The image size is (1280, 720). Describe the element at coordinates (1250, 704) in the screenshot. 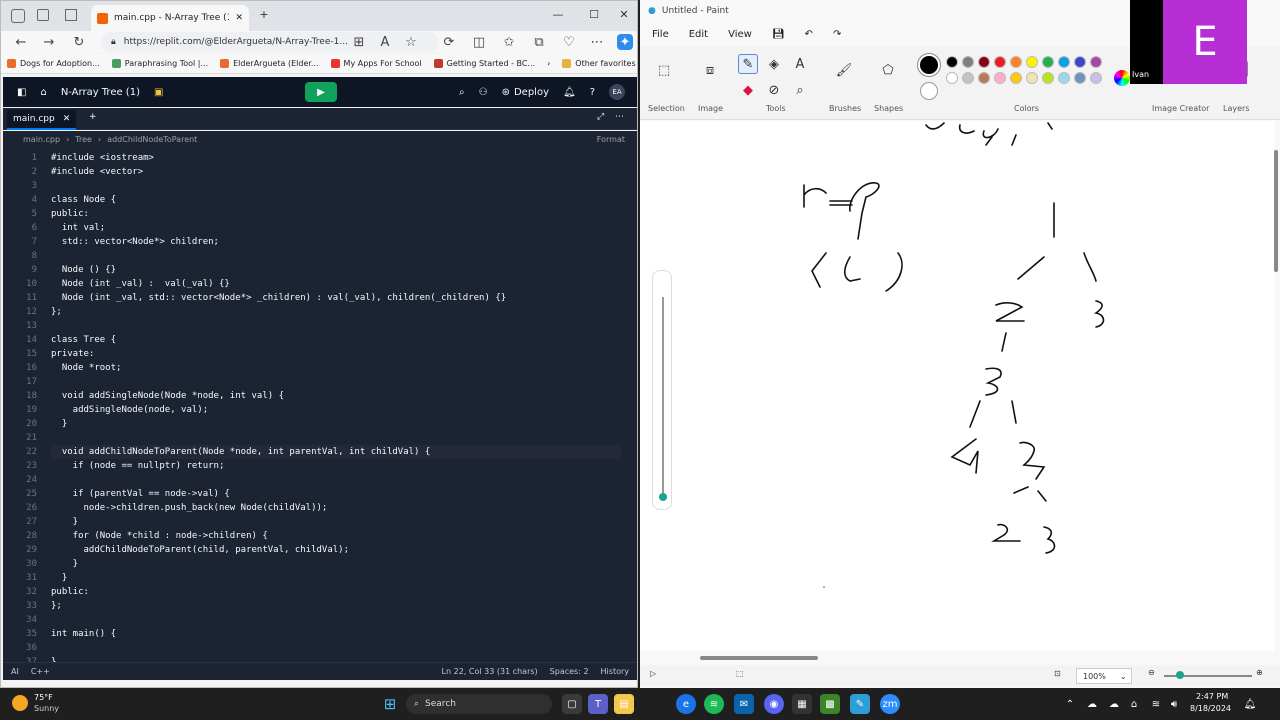

I see `notification-bell-icon: 🔔︎` at that location.